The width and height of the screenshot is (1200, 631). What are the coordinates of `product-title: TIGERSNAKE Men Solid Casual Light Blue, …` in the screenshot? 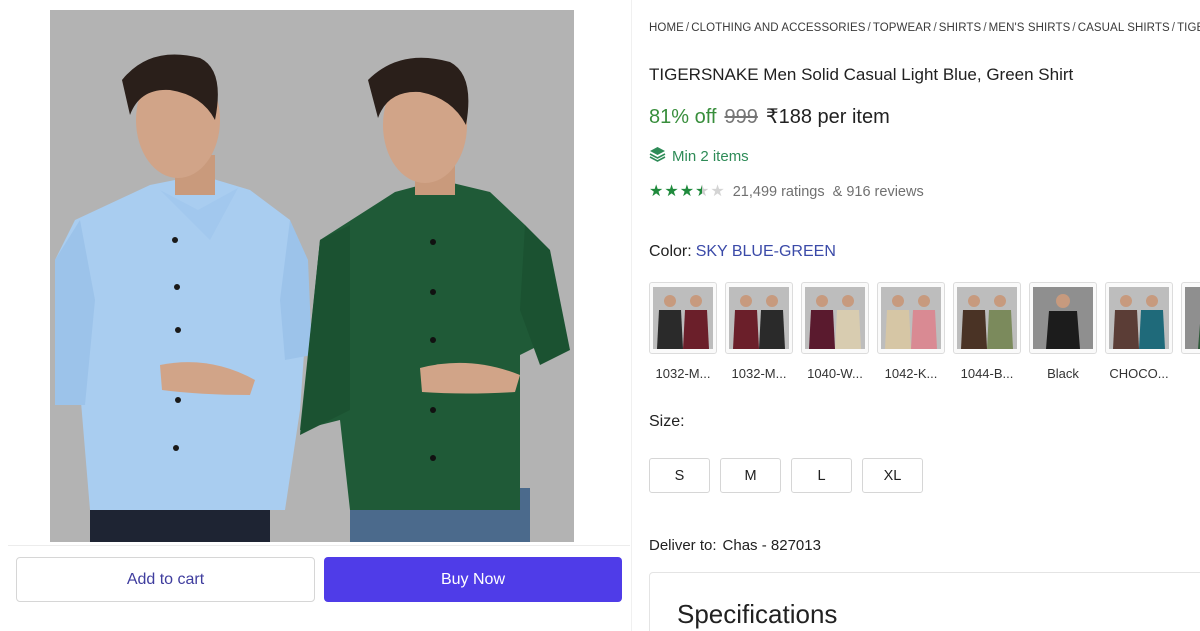 It's located at (861, 74).